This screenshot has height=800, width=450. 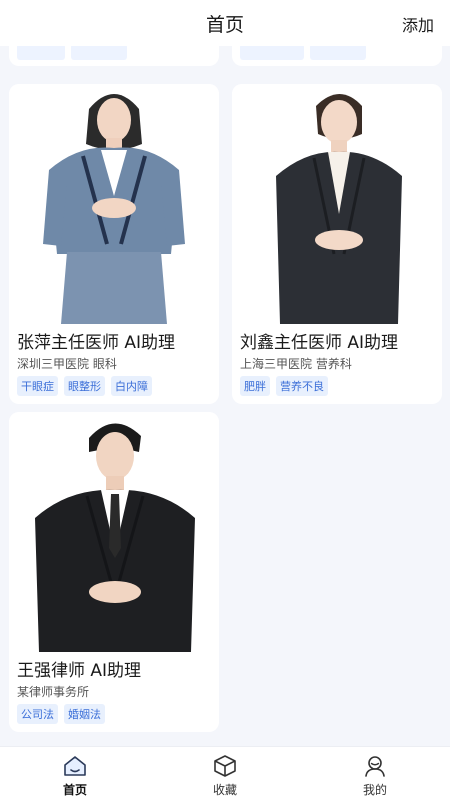 I want to click on specialty-tag: 婚姻法, so click(x=84, y=714).